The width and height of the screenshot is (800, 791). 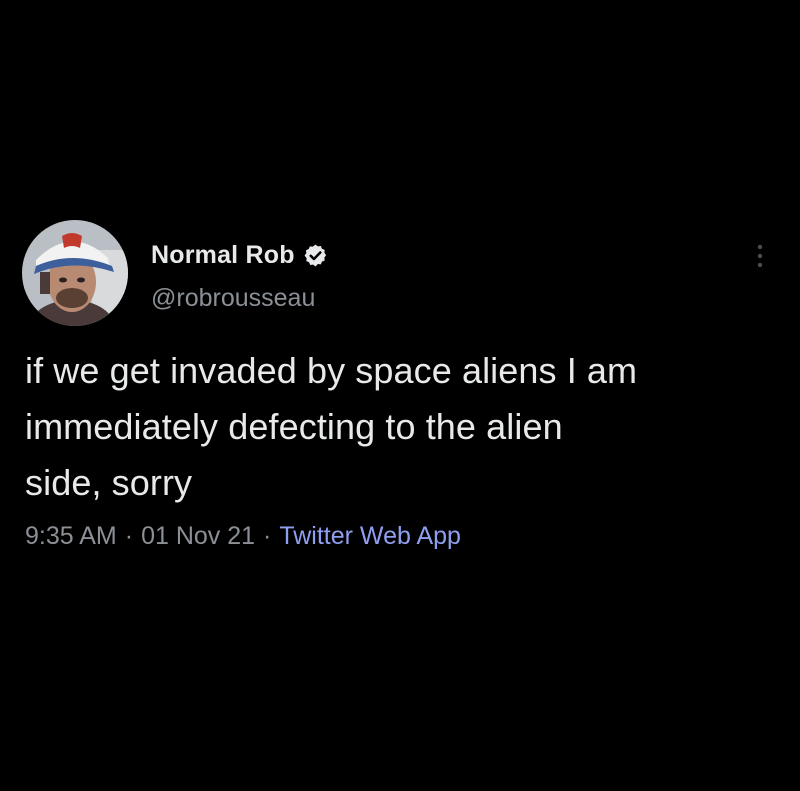 What do you see at coordinates (331, 370) in the screenshot?
I see `tweet-text-line: if we get invaded by space aliens I am` at bounding box center [331, 370].